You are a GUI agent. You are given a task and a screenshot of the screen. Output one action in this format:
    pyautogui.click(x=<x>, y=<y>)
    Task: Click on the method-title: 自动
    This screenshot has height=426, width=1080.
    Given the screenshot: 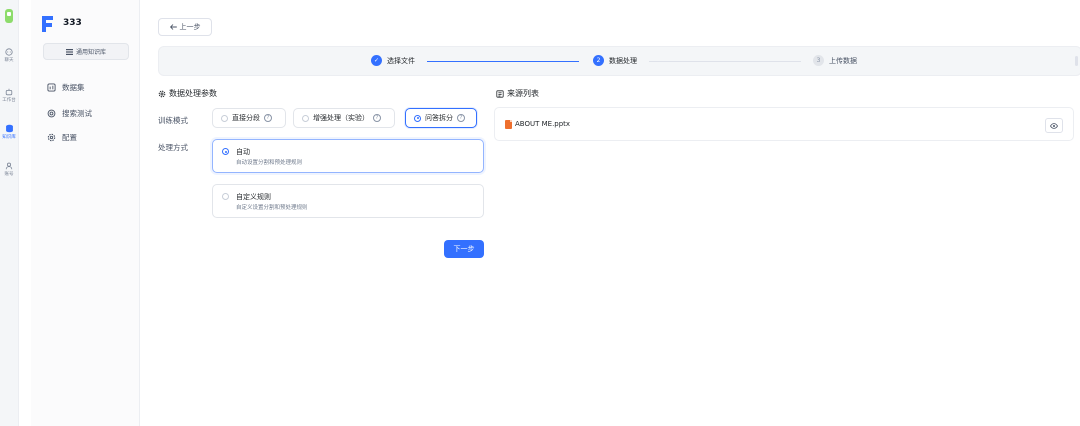 What is the action you would take?
    pyautogui.click(x=243, y=152)
    